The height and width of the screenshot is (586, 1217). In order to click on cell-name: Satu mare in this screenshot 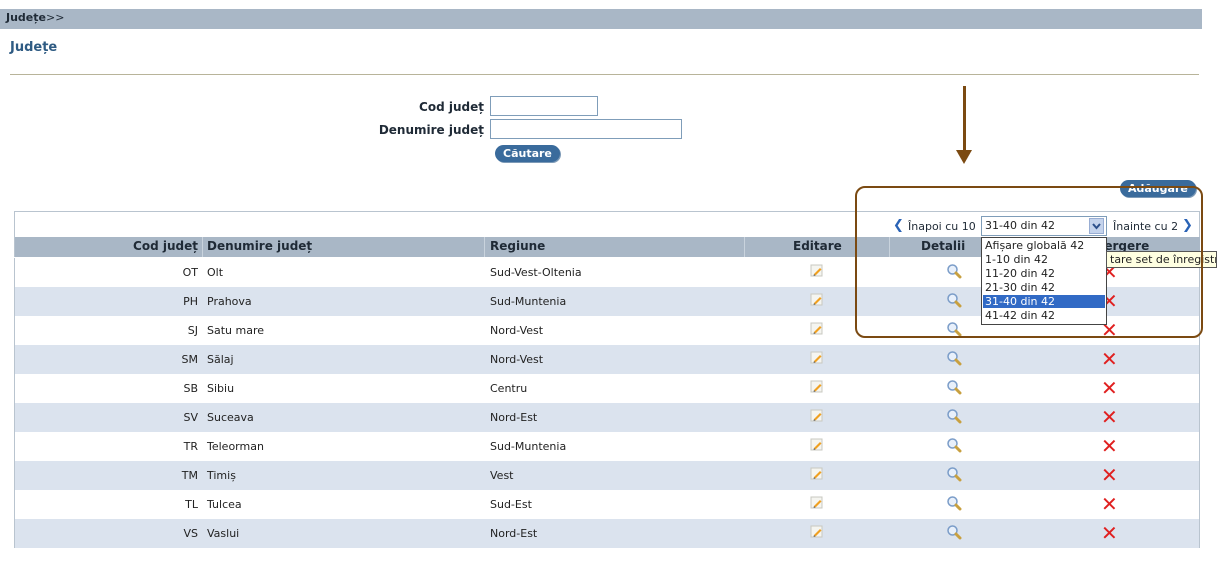, I will do `click(236, 330)`.